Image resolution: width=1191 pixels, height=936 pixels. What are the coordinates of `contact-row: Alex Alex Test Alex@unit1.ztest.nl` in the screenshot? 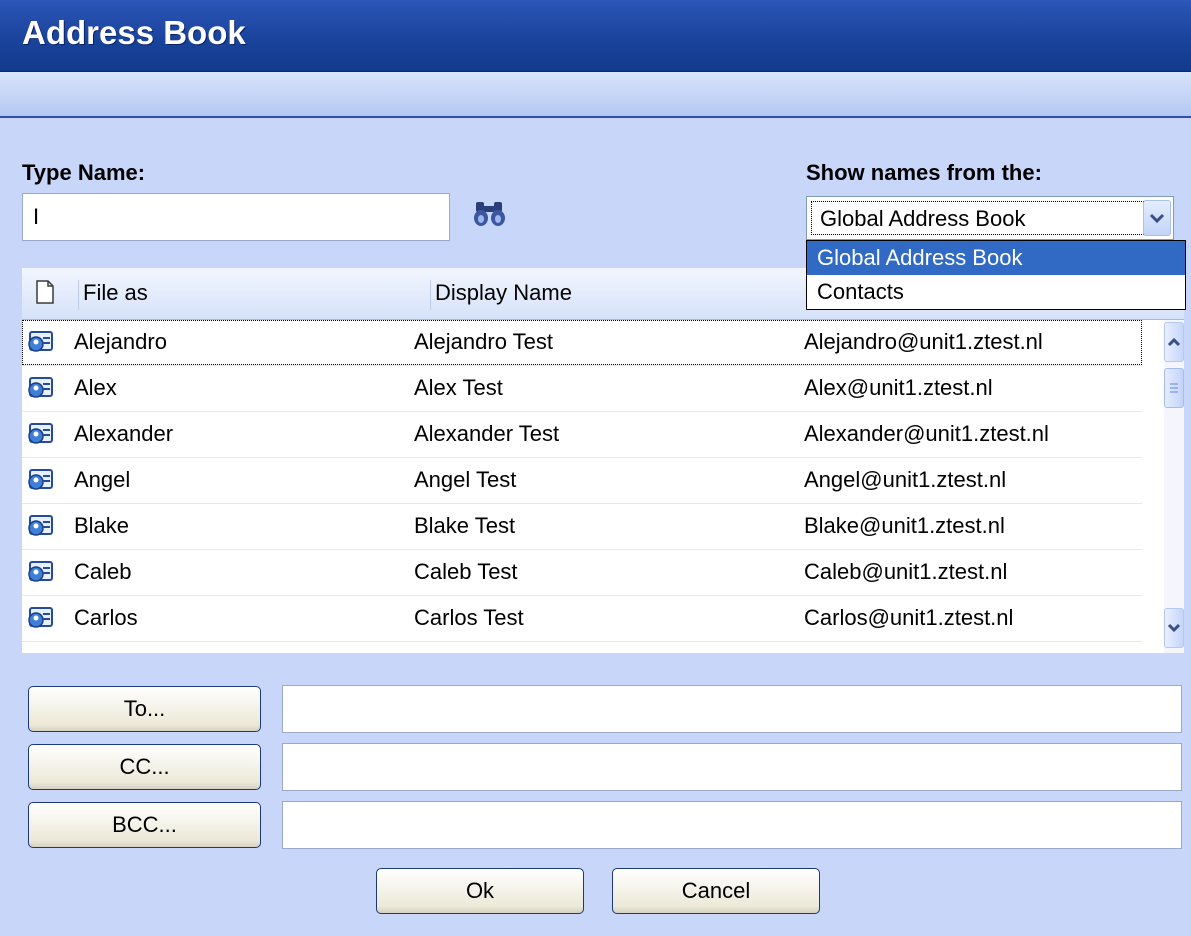 It's located at (582, 389).